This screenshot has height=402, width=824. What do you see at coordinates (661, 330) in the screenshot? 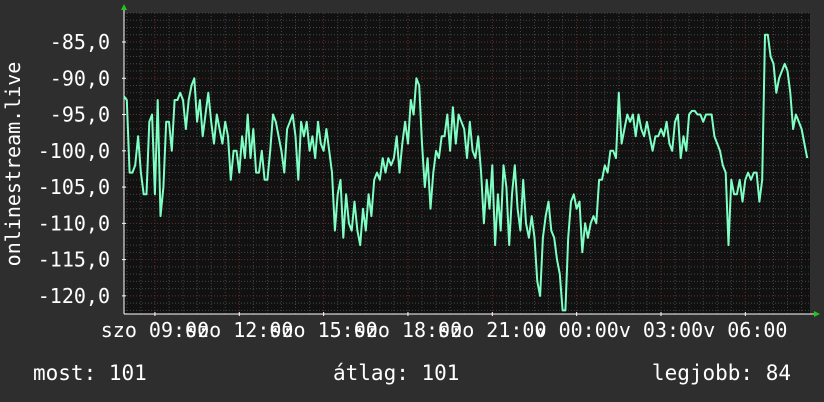
I see `x-tick-label: v 03:00` at bounding box center [661, 330].